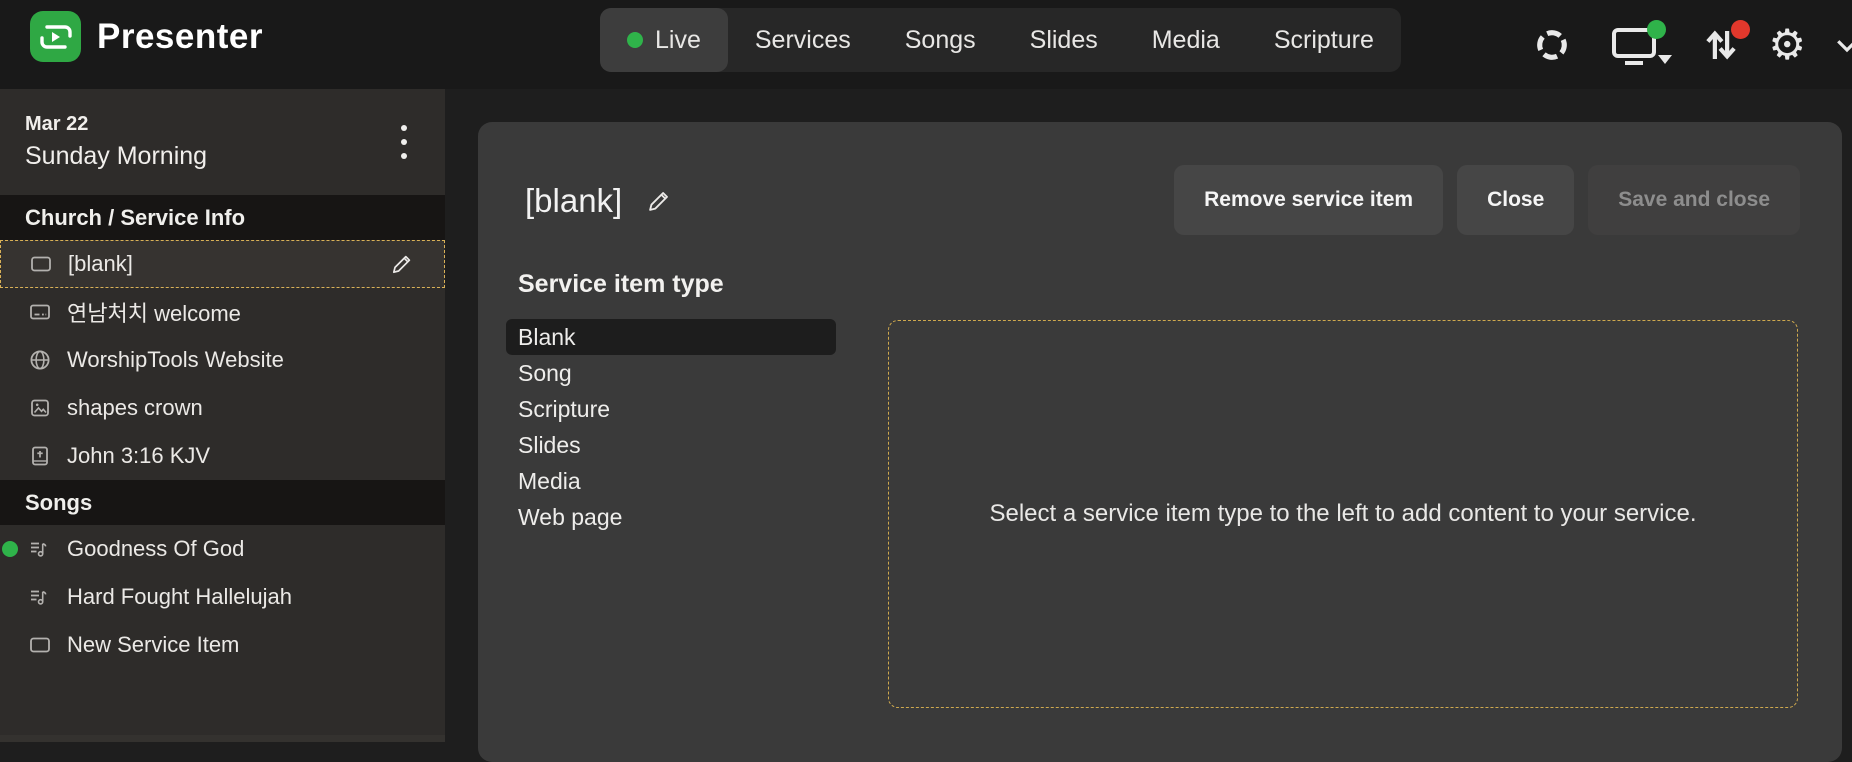  I want to click on tab-label: Slides, so click(1063, 39).